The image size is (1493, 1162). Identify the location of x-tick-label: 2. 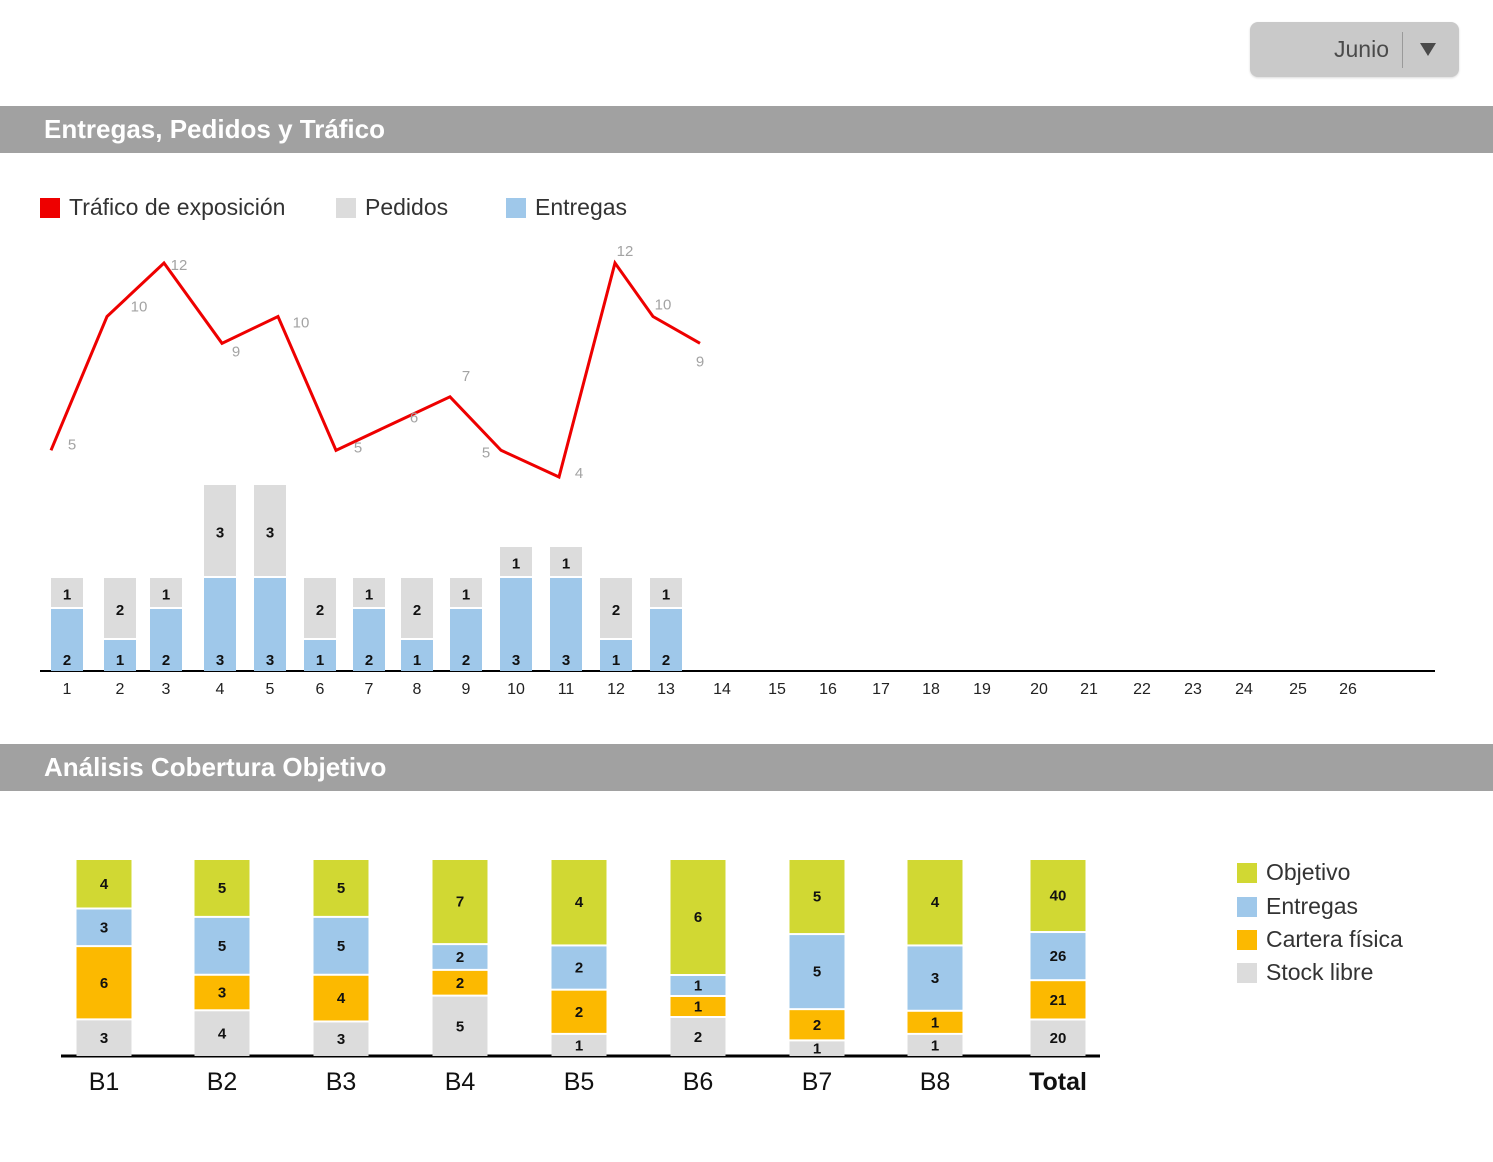
(120, 689).